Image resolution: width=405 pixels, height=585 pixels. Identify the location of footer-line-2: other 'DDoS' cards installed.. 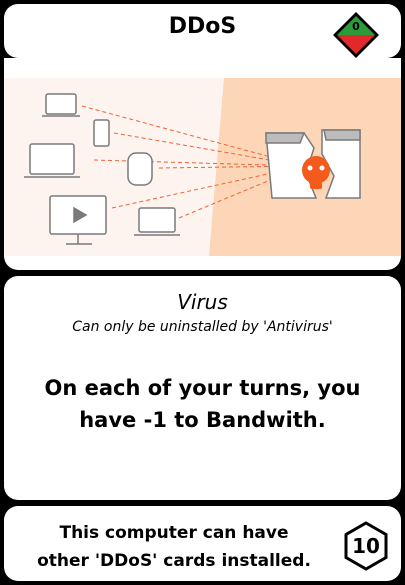
(174, 561).